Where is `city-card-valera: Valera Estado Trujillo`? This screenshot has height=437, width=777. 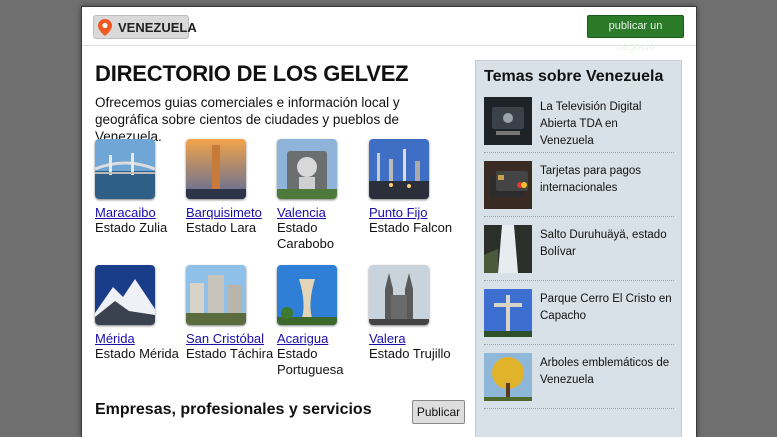
city-card-valera: Valera Estado Trujillo is located at coordinates (414, 313).